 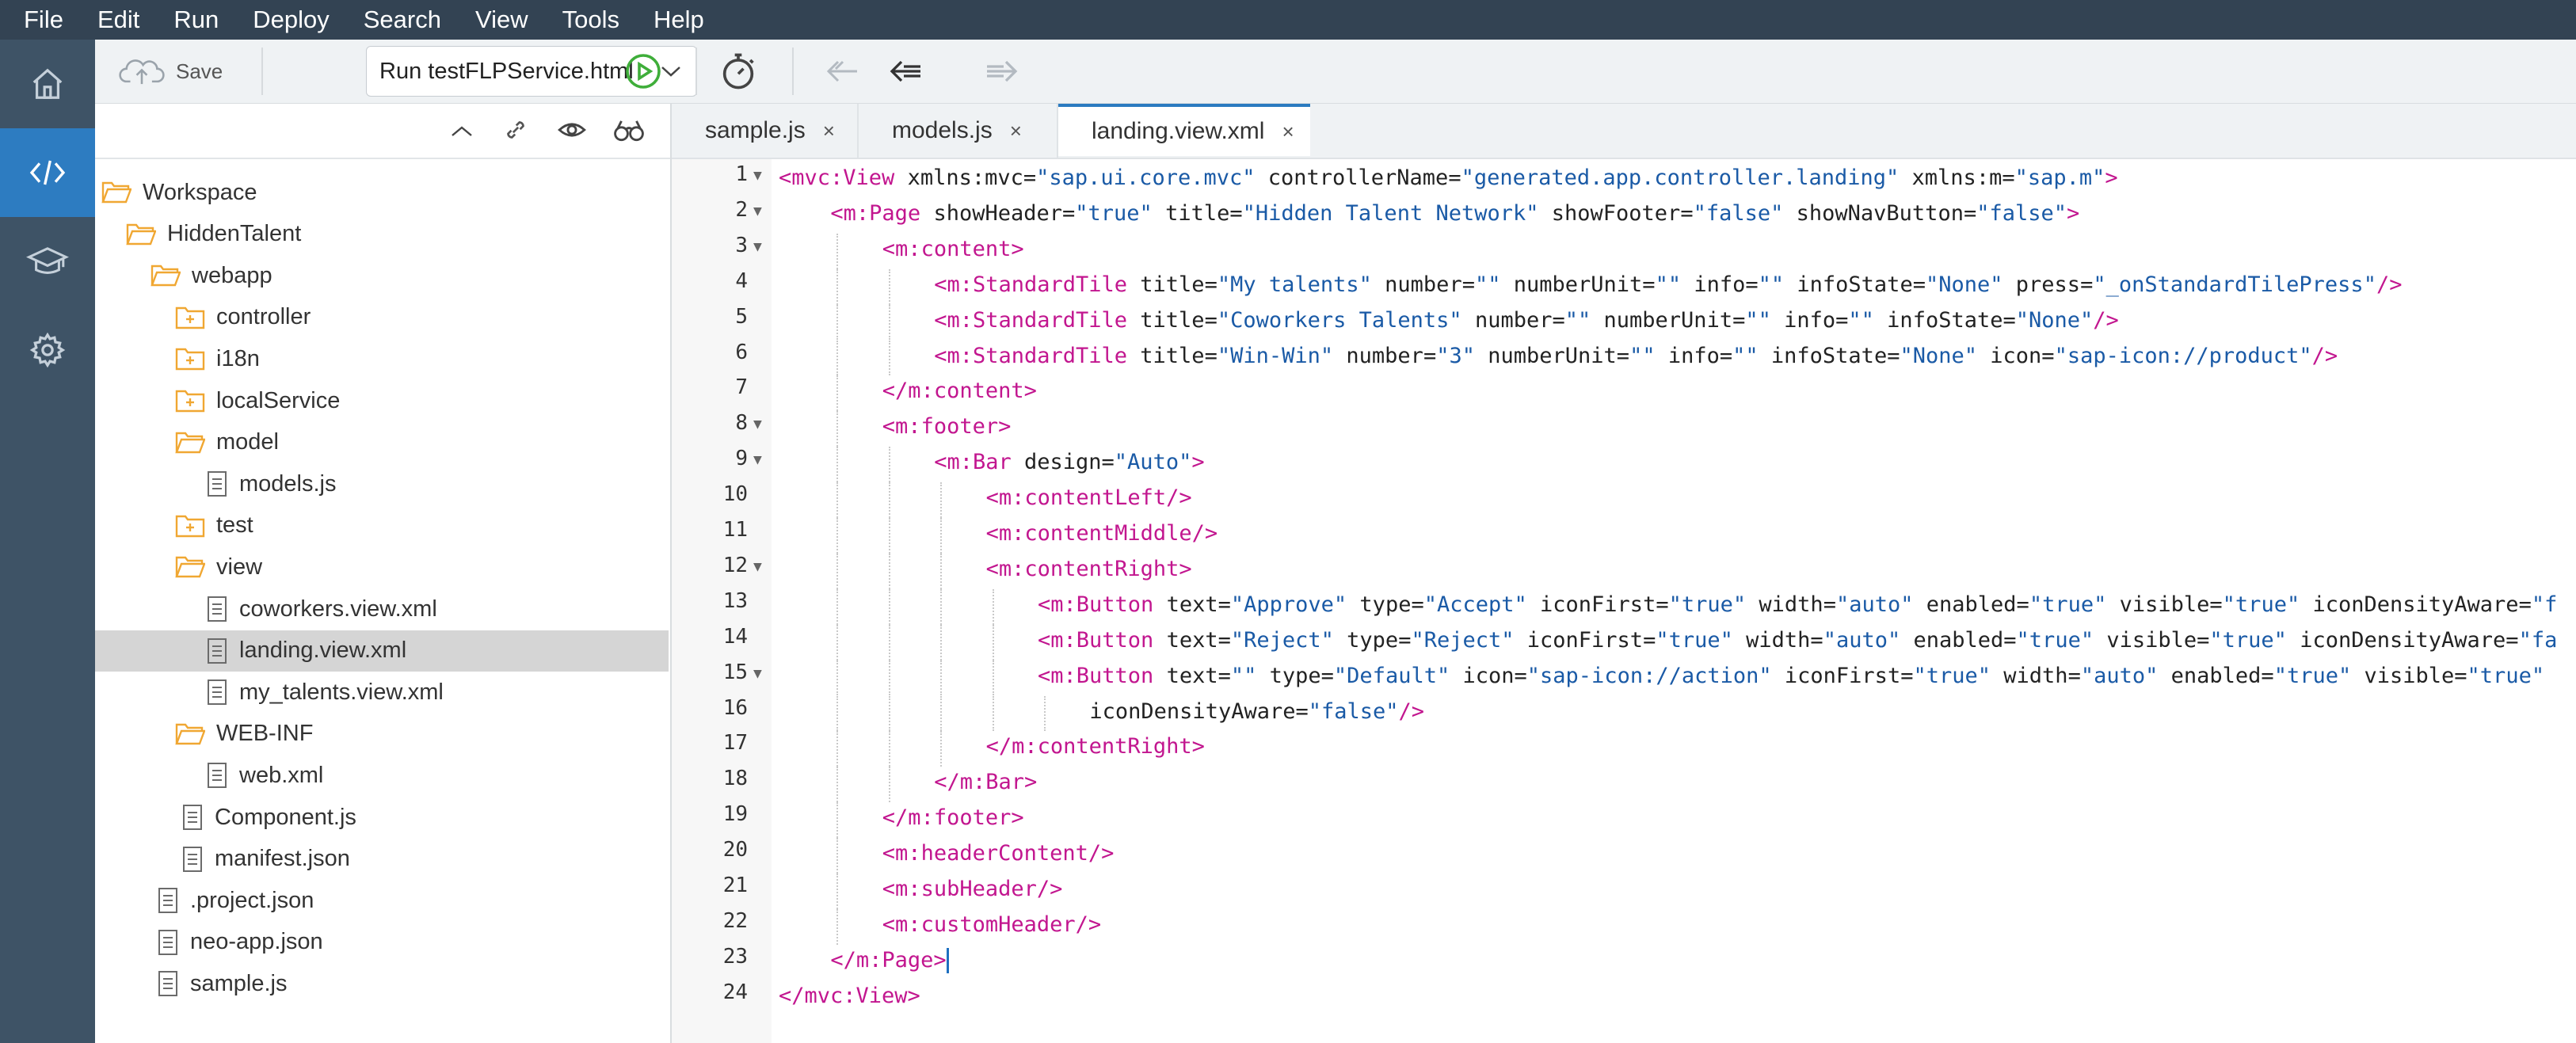 I want to click on tree-item: webapp, so click(x=382, y=275).